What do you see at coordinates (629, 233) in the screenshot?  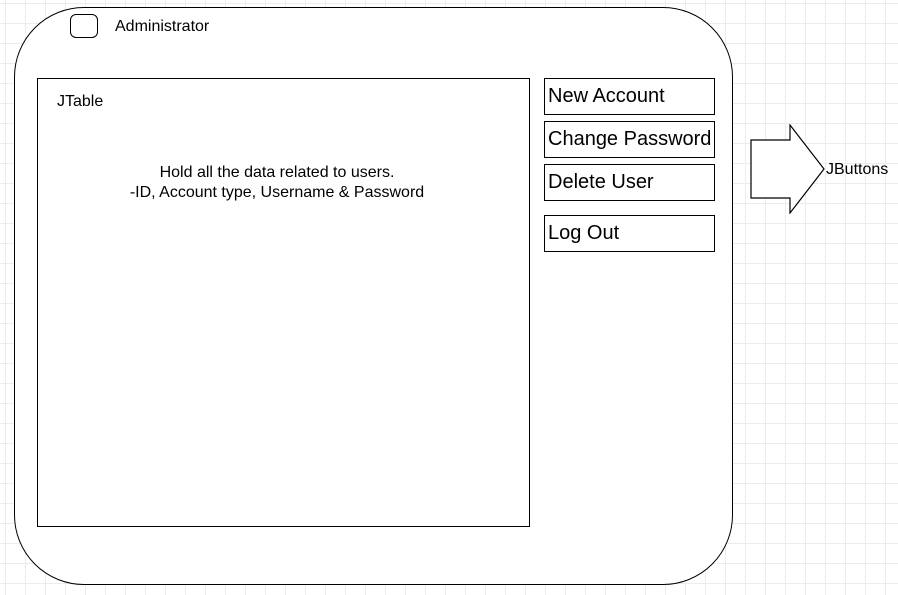 I see `log-out-button: Log Out` at bounding box center [629, 233].